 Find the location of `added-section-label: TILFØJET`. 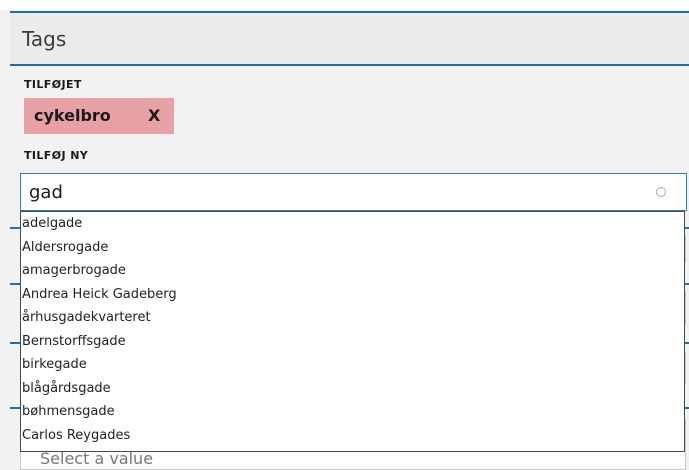

added-section-label: TILFØJET is located at coordinates (53, 84).